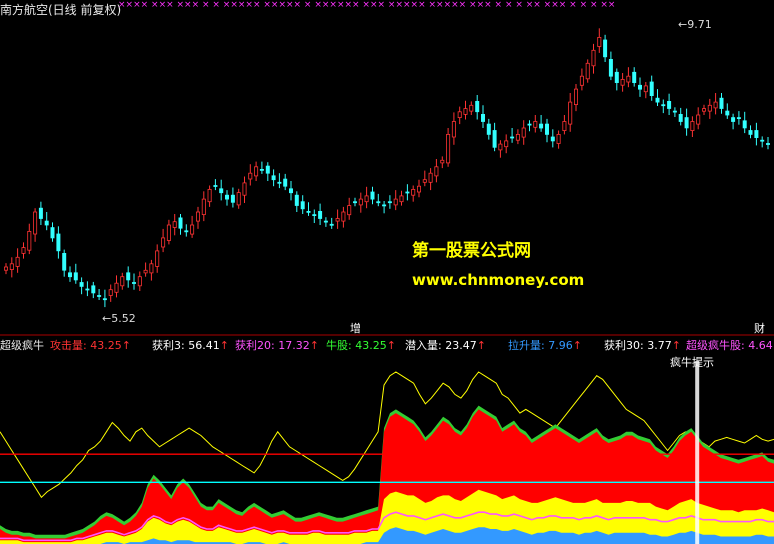 This screenshot has width=774, height=544. What do you see at coordinates (106, 345) in the screenshot?
I see `indicator-value: 43.25` at bounding box center [106, 345].